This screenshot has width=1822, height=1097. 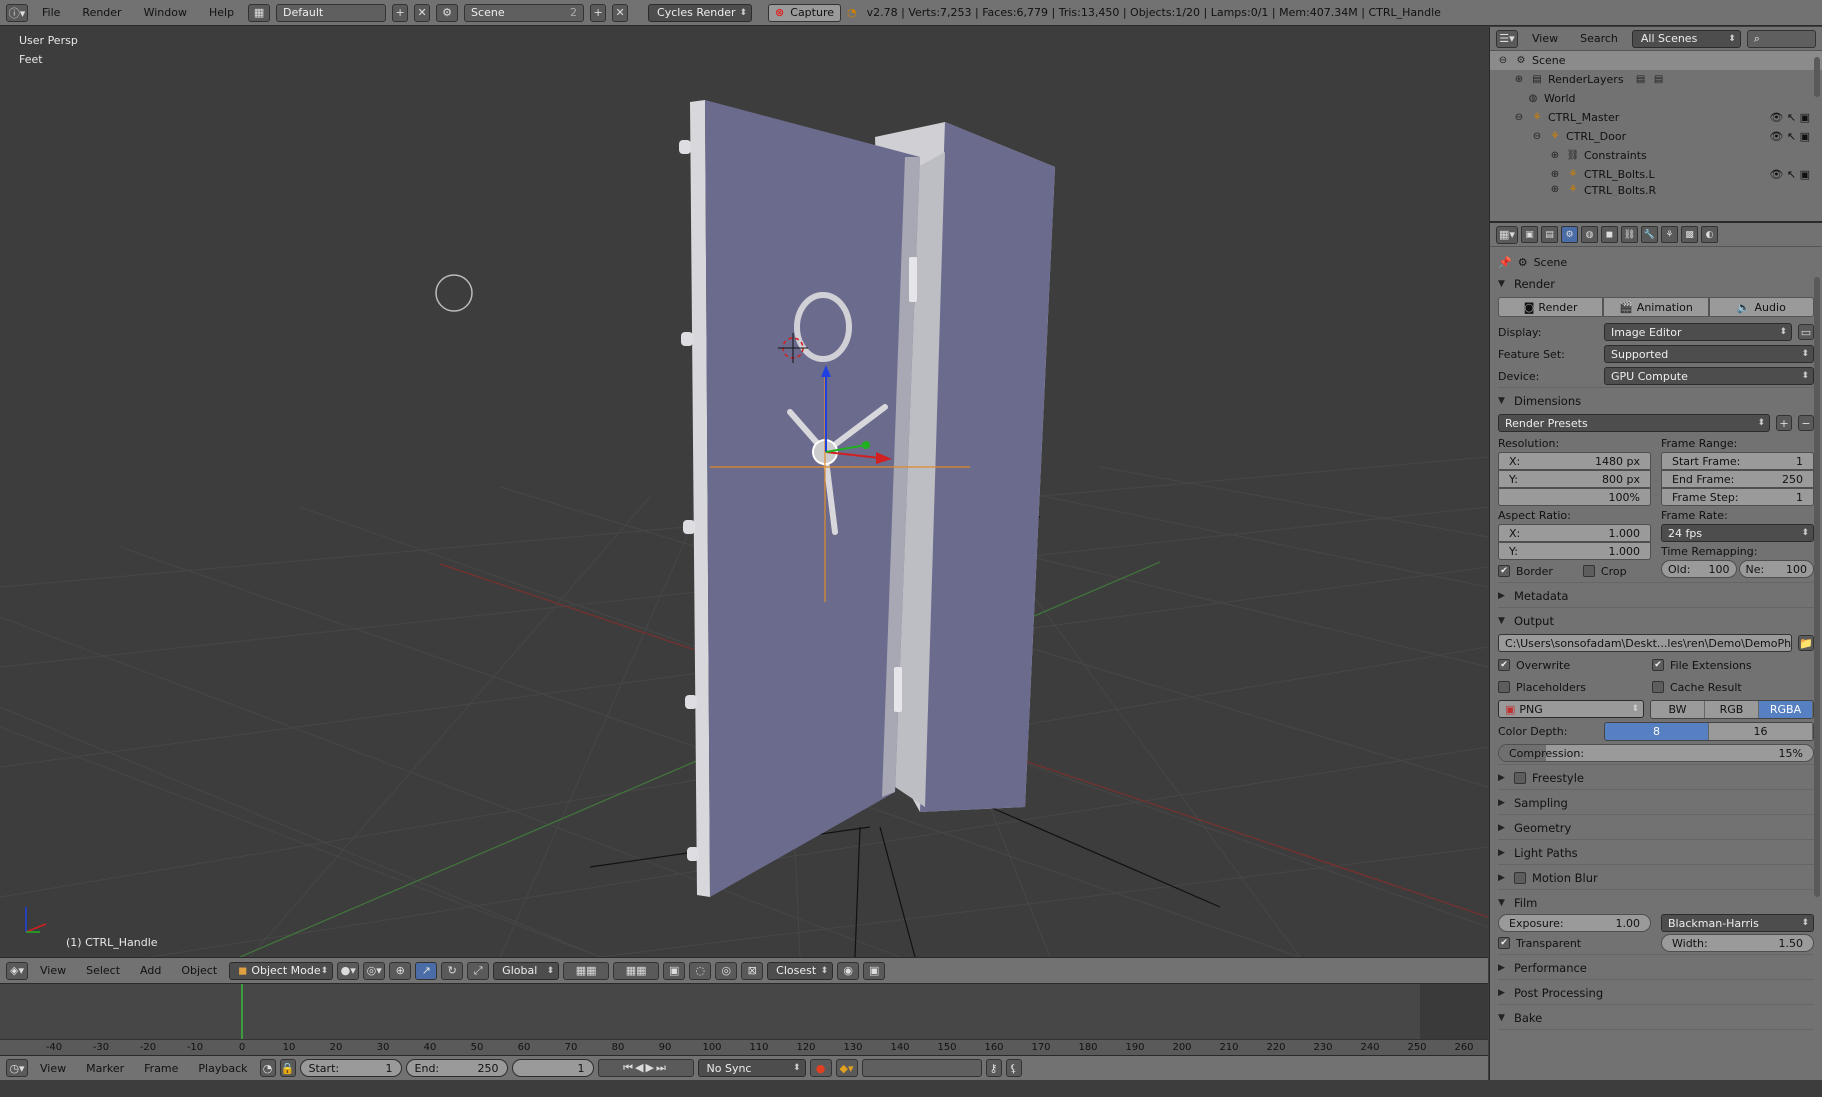 I want to click on menu-view: View, so click(x=53, y=970).